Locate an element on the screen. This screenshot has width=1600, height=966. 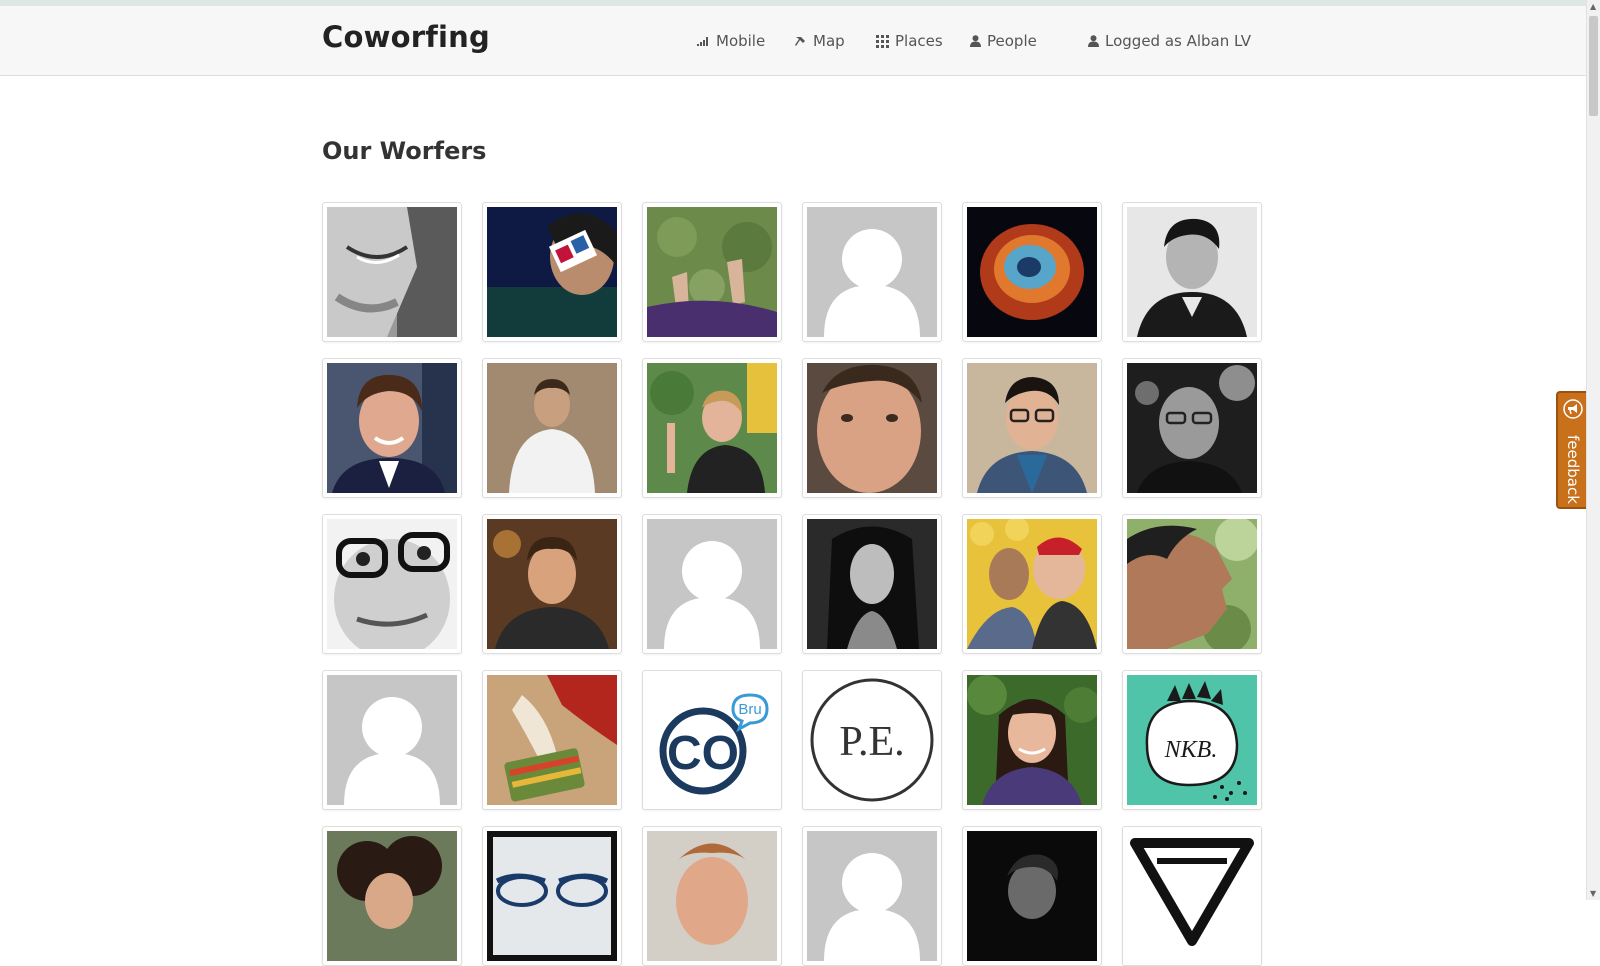
nav-places: Places is located at coordinates (909, 41).